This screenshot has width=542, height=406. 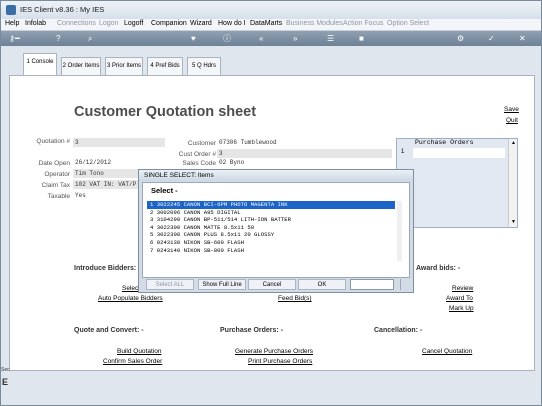 What do you see at coordinates (132, 361) in the screenshot?
I see `confirm-sales-order-link: Confirm Sales Order` at bounding box center [132, 361].